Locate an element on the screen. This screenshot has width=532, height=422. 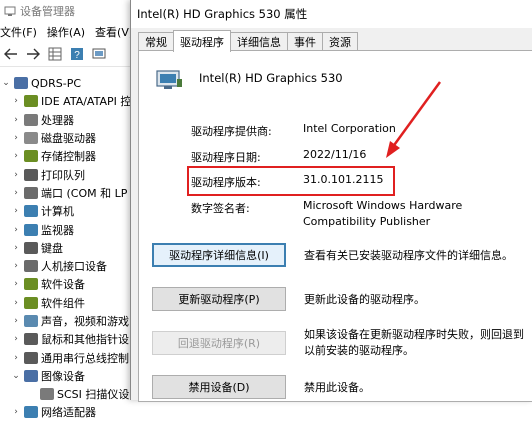
tab-details: 详细信息 is located at coordinates (259, 41).